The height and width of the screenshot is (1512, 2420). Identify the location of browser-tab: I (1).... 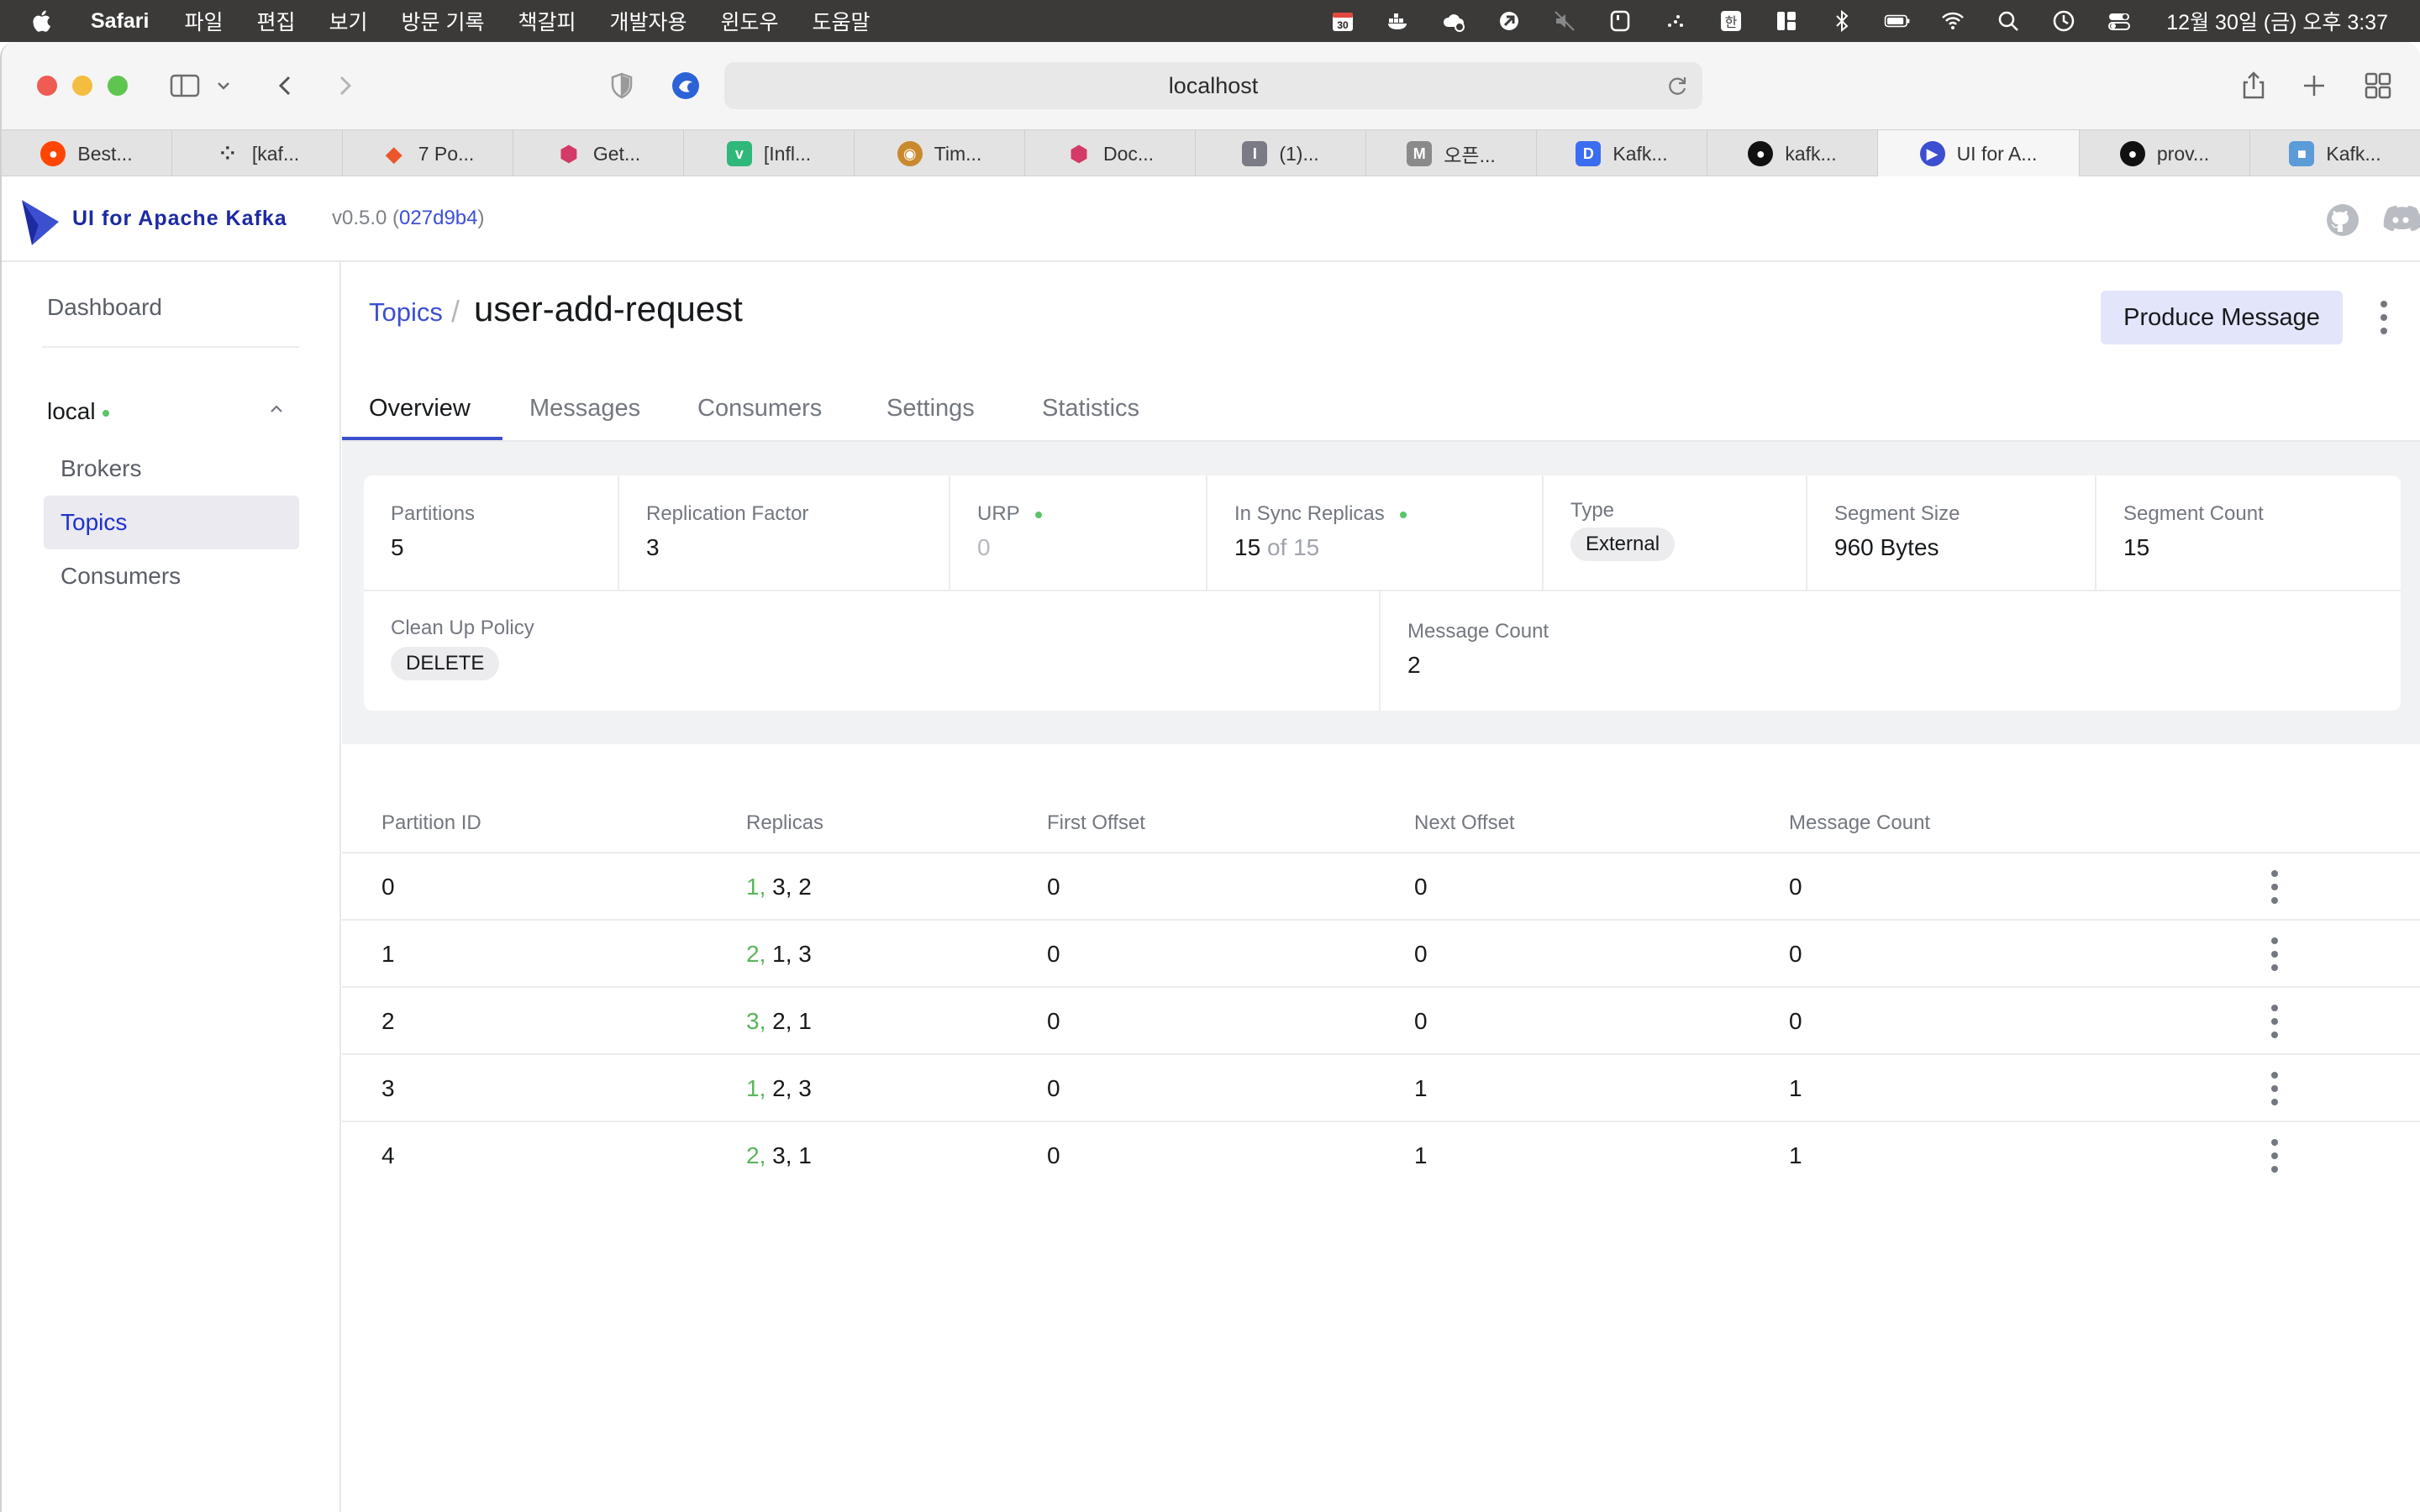
(1281, 153).